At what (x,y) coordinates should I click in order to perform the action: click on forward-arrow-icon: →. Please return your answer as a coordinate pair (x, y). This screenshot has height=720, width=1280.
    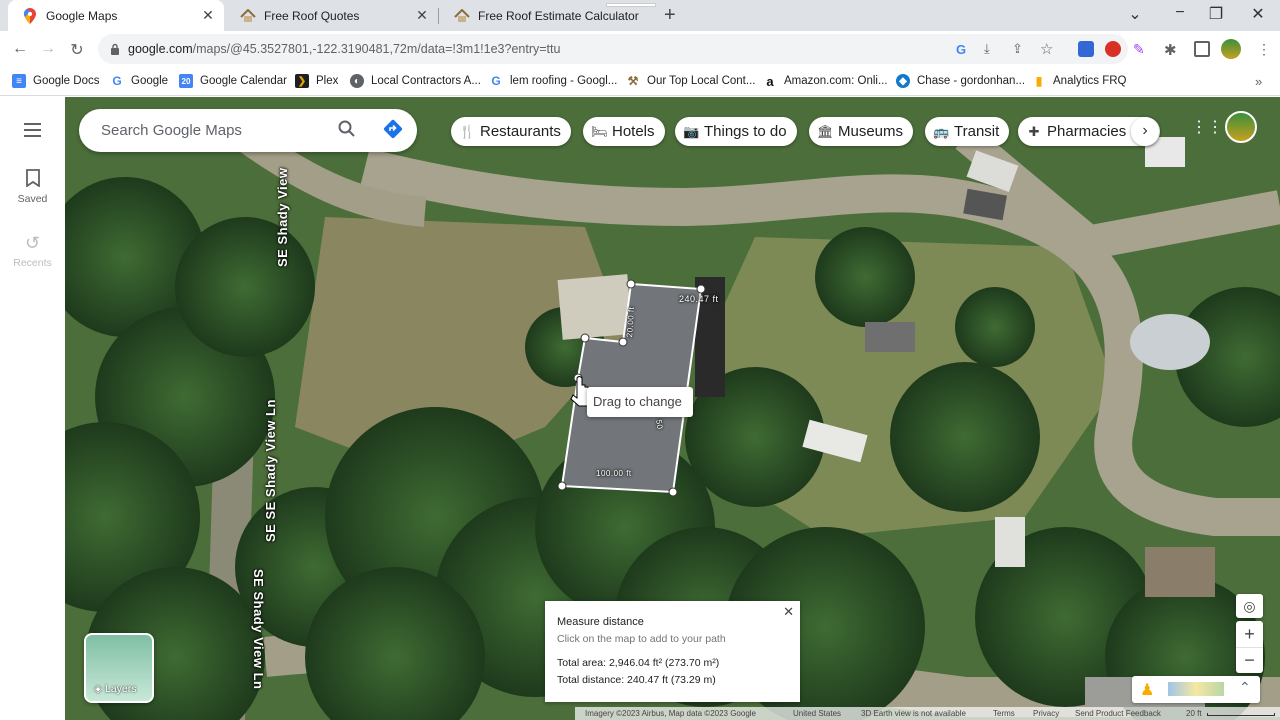
    Looking at the image, I should click on (48, 49).